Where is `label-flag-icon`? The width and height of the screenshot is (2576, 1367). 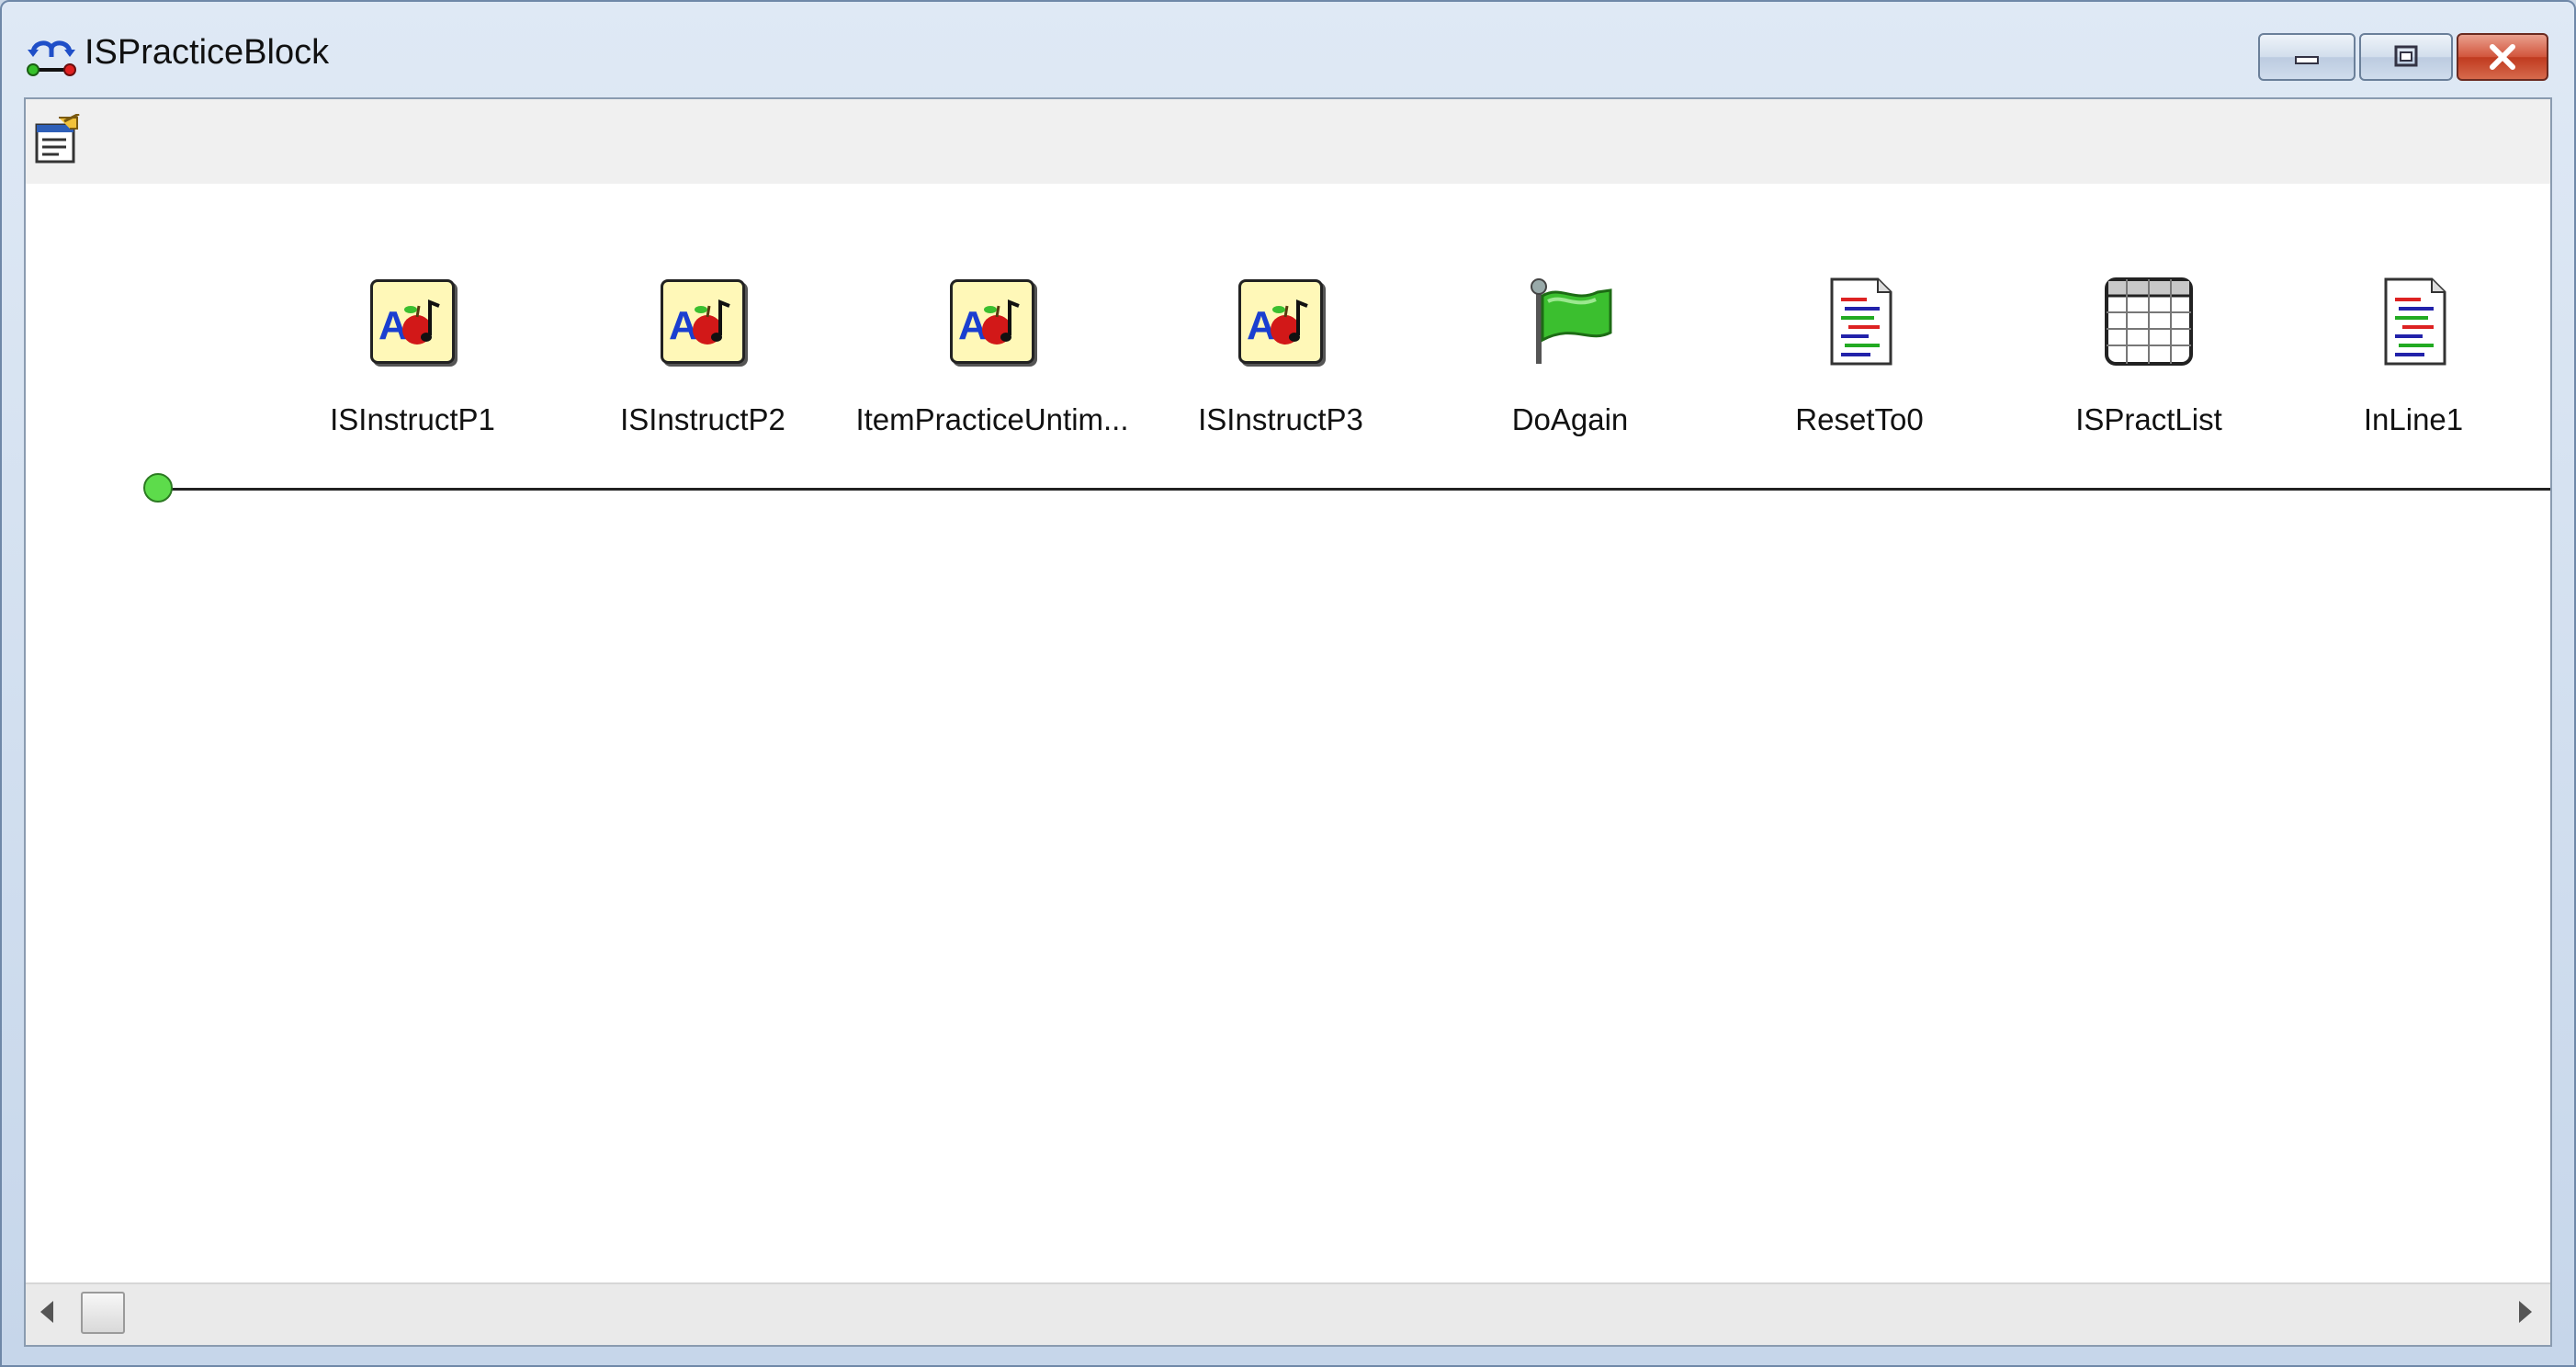
label-flag-icon is located at coordinates (1571, 321).